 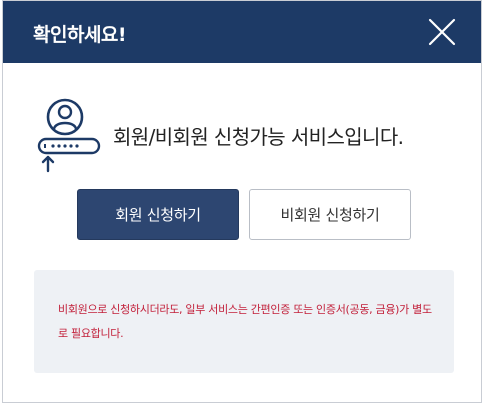 What do you see at coordinates (69, 135) in the screenshot?
I see `member-login-icon` at bounding box center [69, 135].